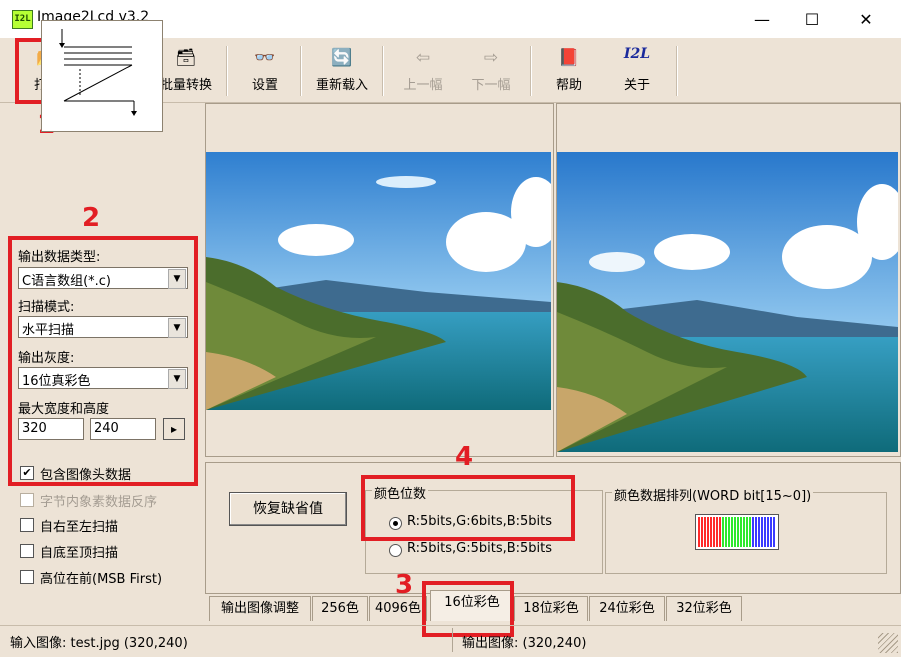 The width and height of the screenshot is (901, 657). I want to click on output-type-select: C语言数组(*.c) ▼, so click(103, 278).